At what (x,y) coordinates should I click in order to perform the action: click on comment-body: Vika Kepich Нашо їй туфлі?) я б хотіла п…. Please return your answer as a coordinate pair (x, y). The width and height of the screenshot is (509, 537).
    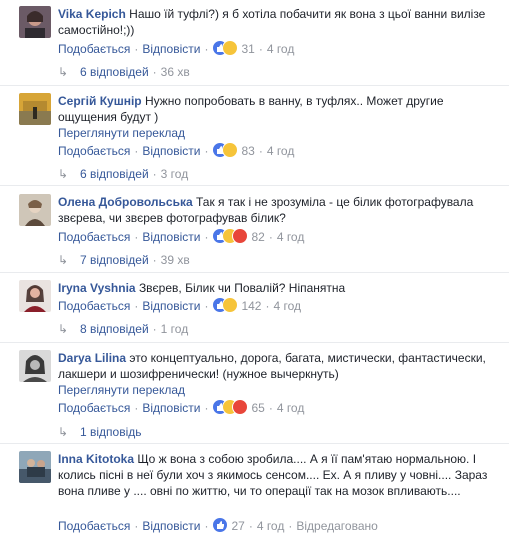
    Looking at the image, I should click on (278, 22).